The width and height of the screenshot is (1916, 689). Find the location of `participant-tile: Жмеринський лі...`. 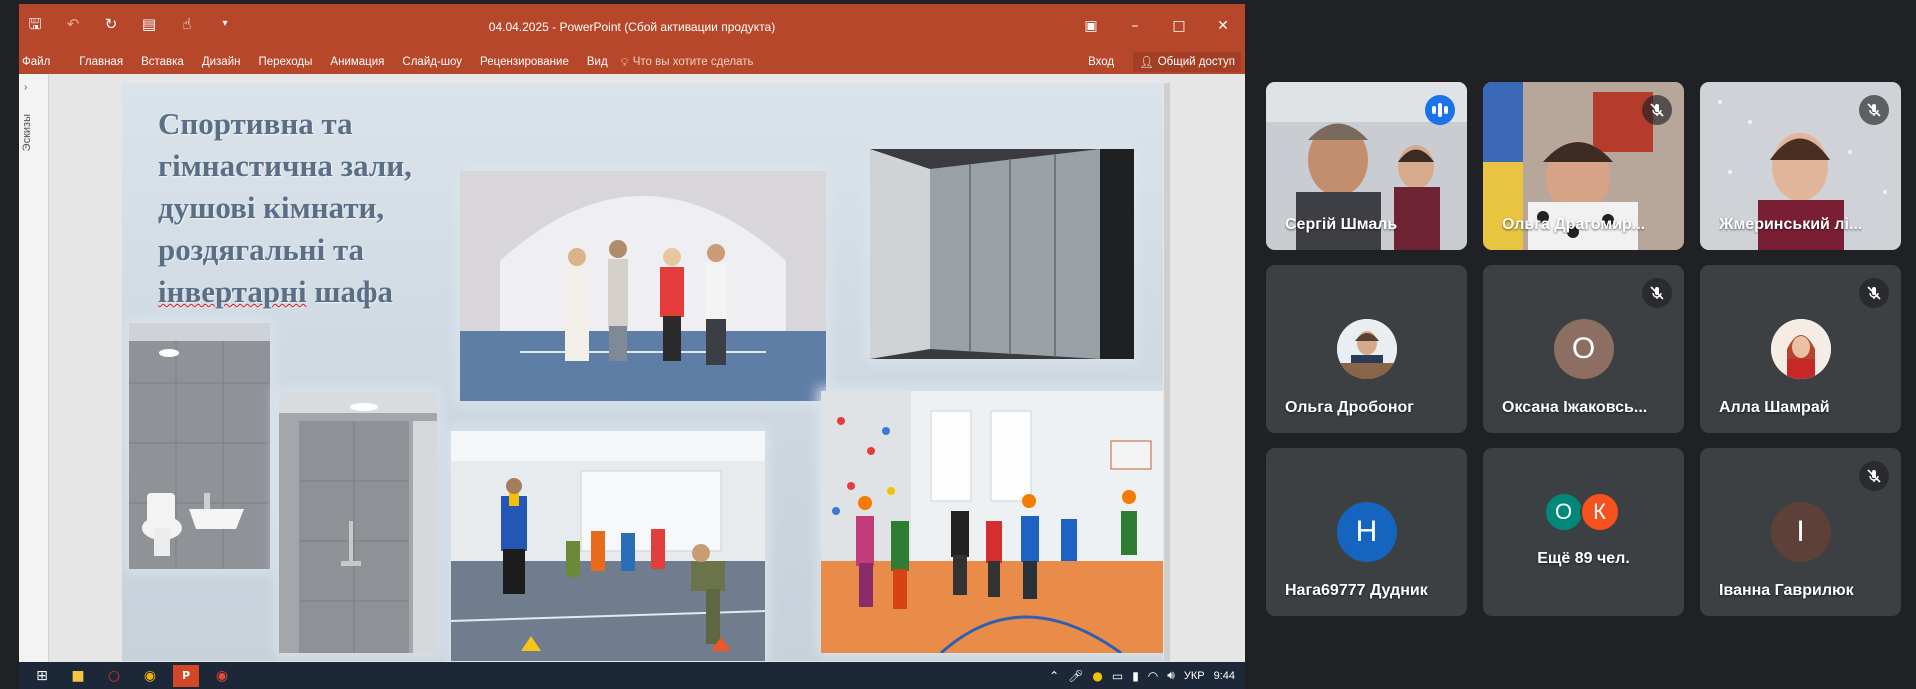

participant-tile: Жмеринський лі... is located at coordinates (1800, 166).